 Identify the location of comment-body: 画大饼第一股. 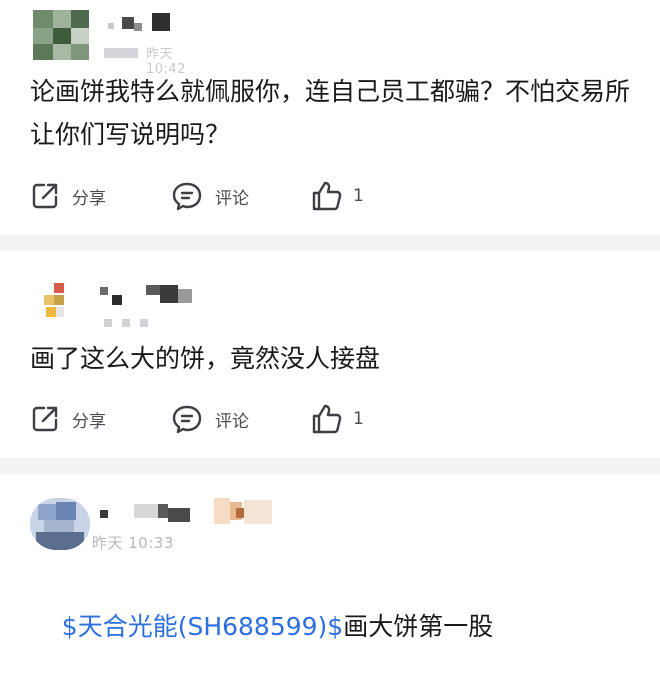
(418, 626).